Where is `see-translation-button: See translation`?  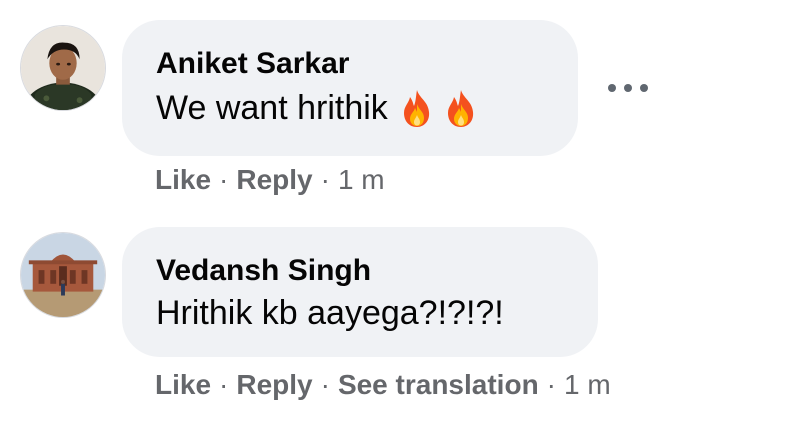
see-translation-button: See translation is located at coordinates (438, 385).